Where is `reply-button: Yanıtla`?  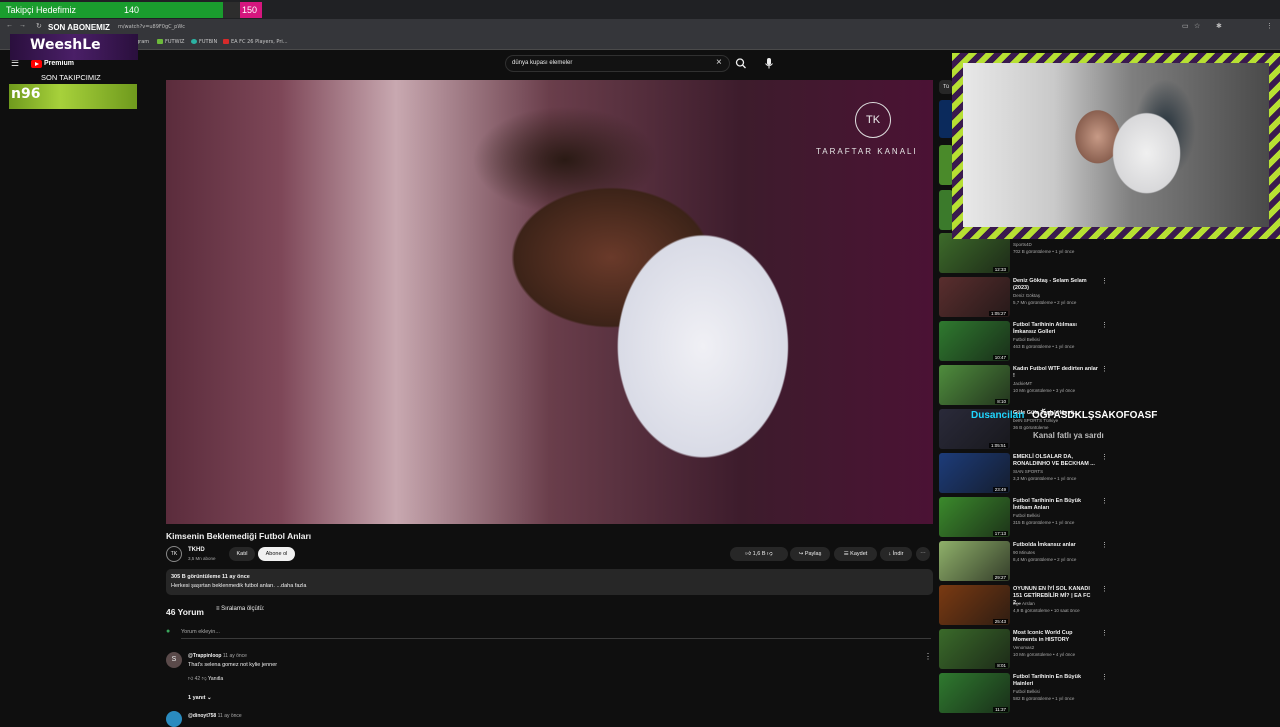
reply-button: Yanıtla is located at coordinates (215, 679).